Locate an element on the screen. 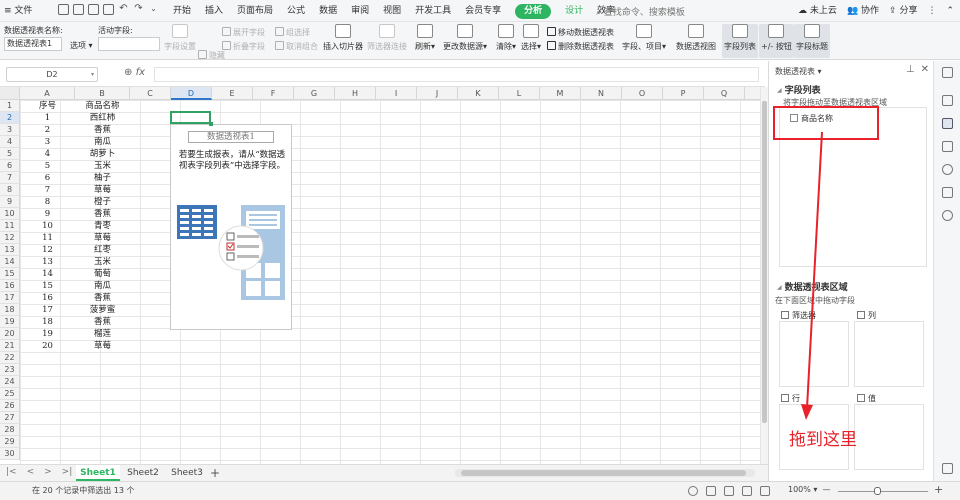 The height and width of the screenshot is (500, 960). next-sheet-icon: > is located at coordinates (48, 472).